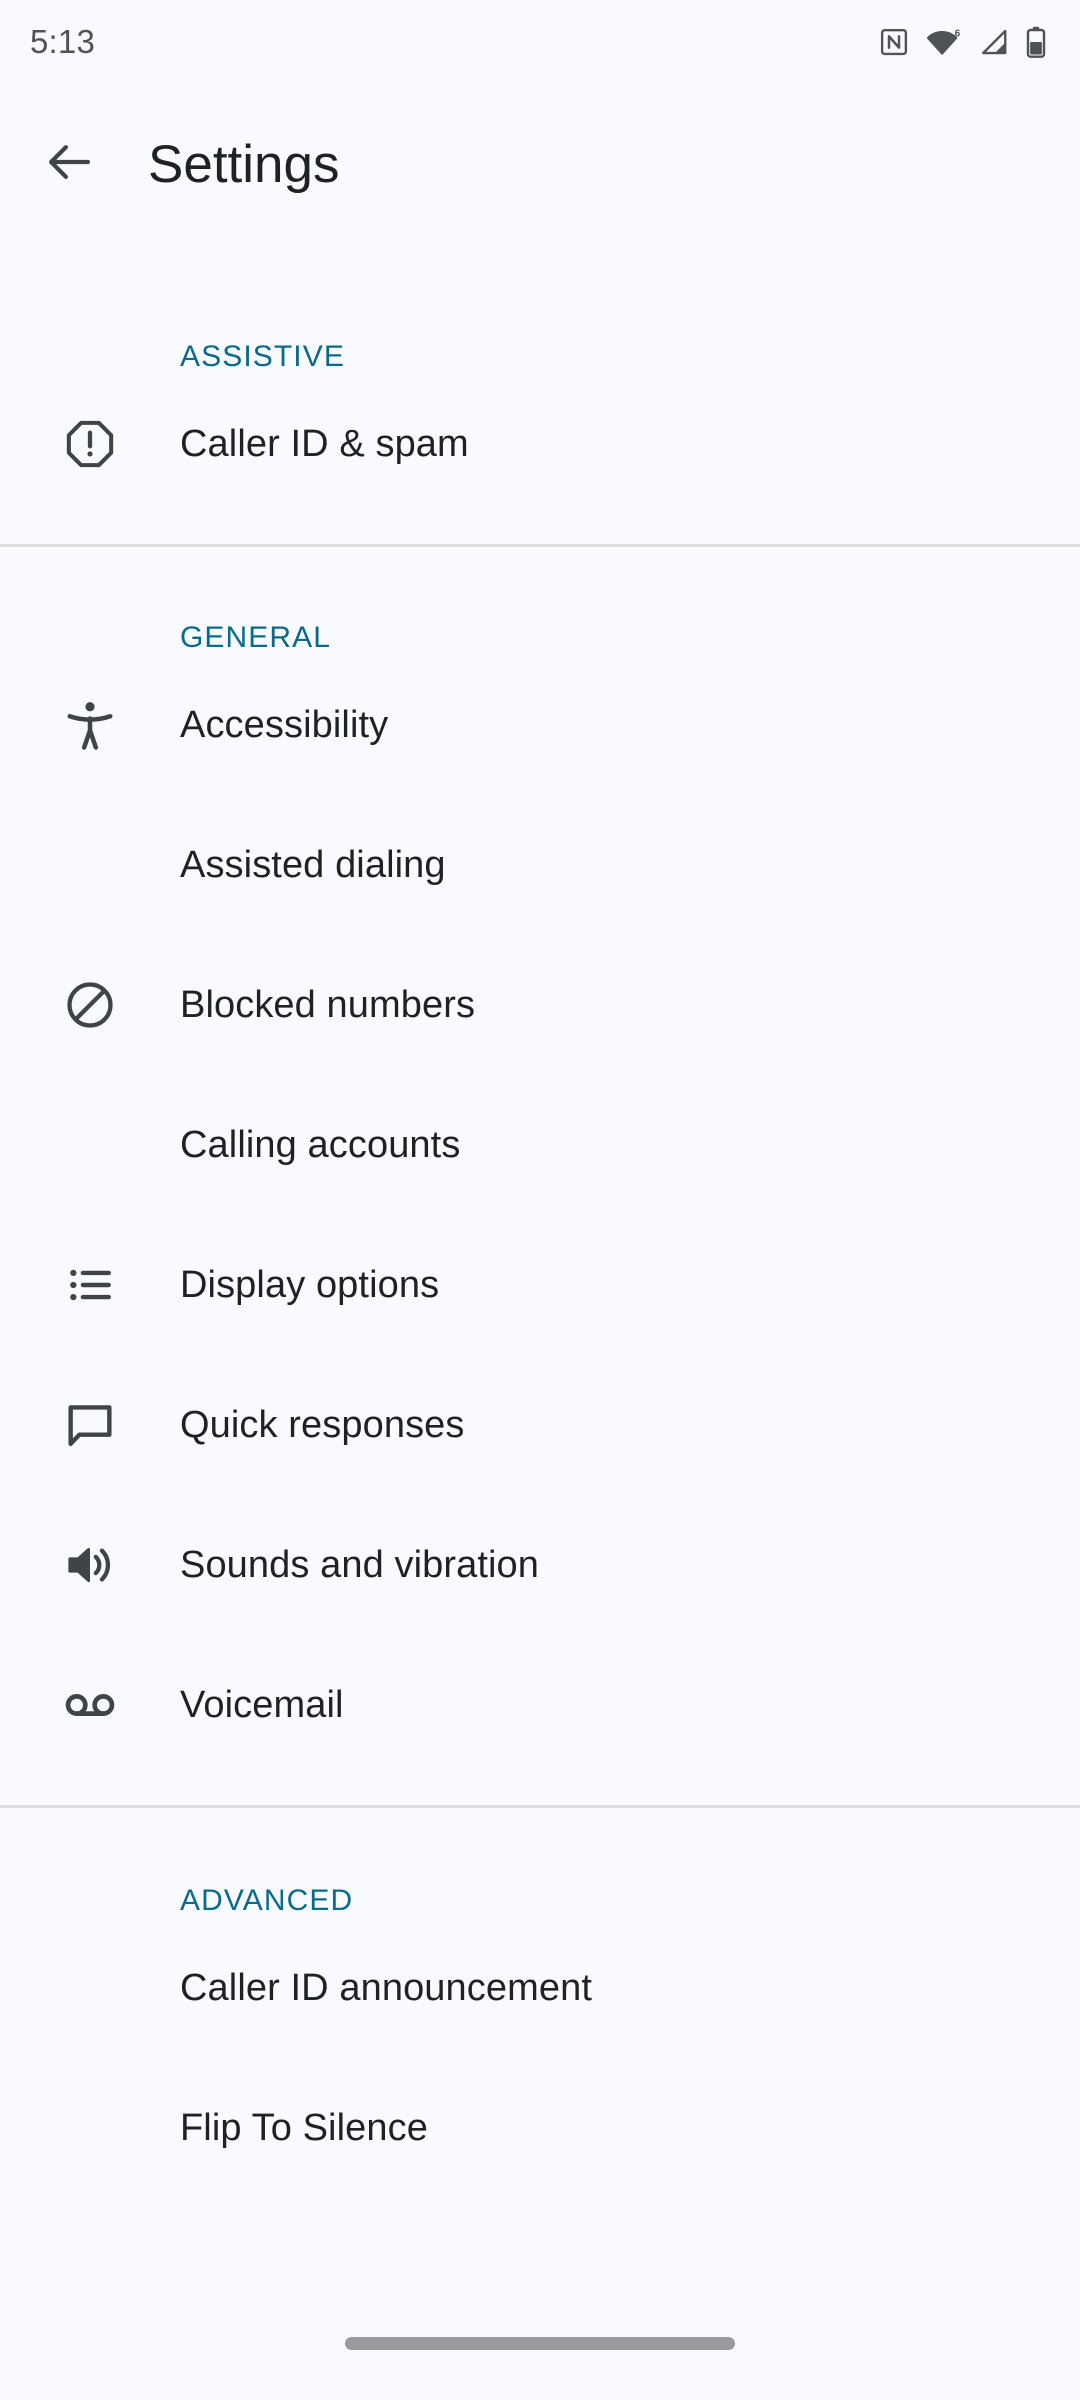 Image resolution: width=1080 pixels, height=2400 pixels. I want to click on list-item-assisted-dialing: Assisted dialing, so click(540, 865).